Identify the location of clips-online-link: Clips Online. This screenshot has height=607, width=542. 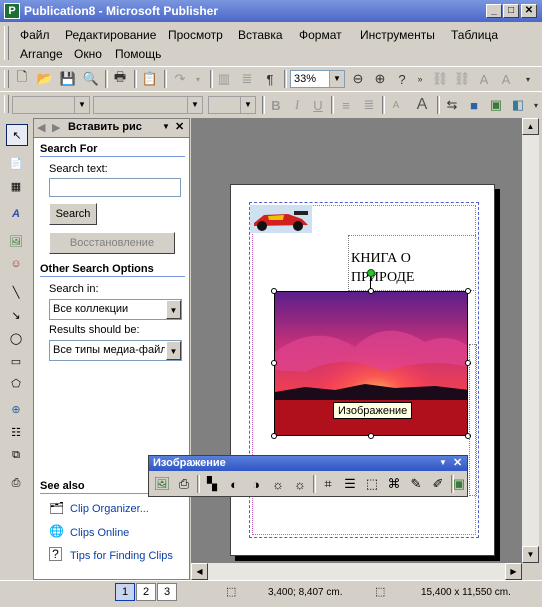
(99, 533).